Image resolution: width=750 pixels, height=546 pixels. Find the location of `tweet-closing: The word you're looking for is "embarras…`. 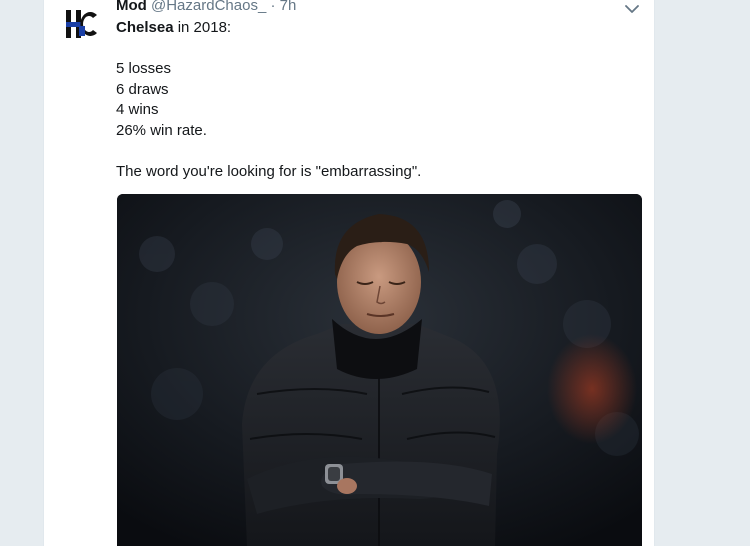

tweet-closing: The word you're looking for is "embarras… is located at coordinates (269, 171).